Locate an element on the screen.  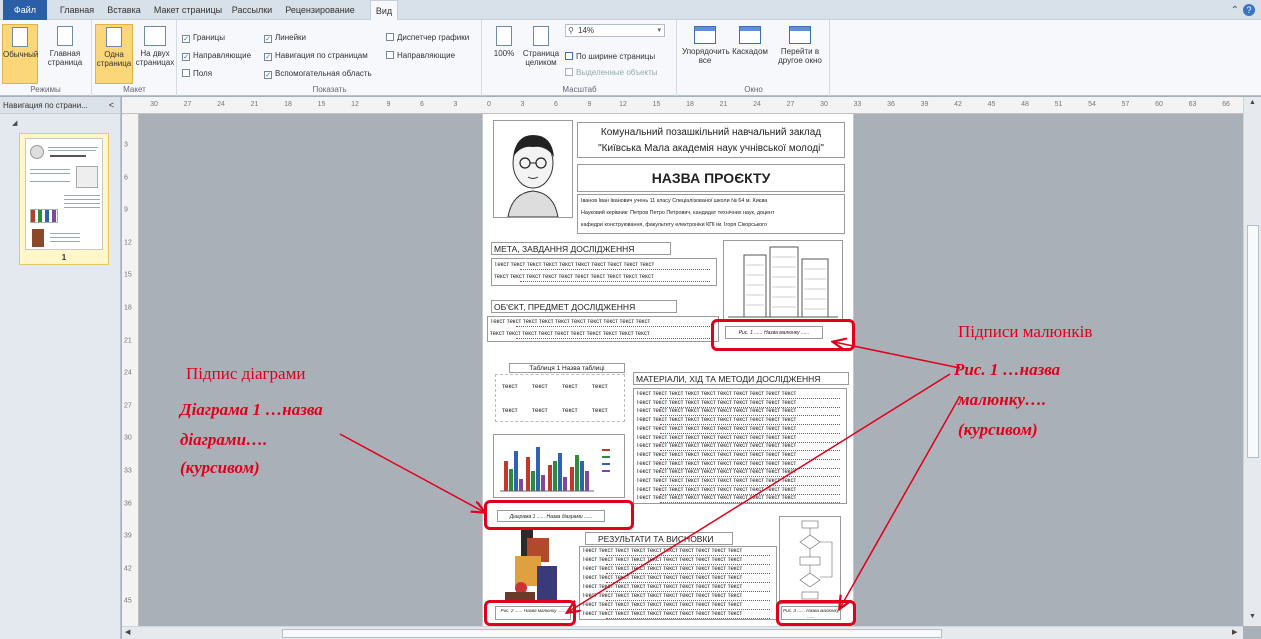
annotation-figure-heading: Підписи малюнків is located at coordinates (1025, 331).